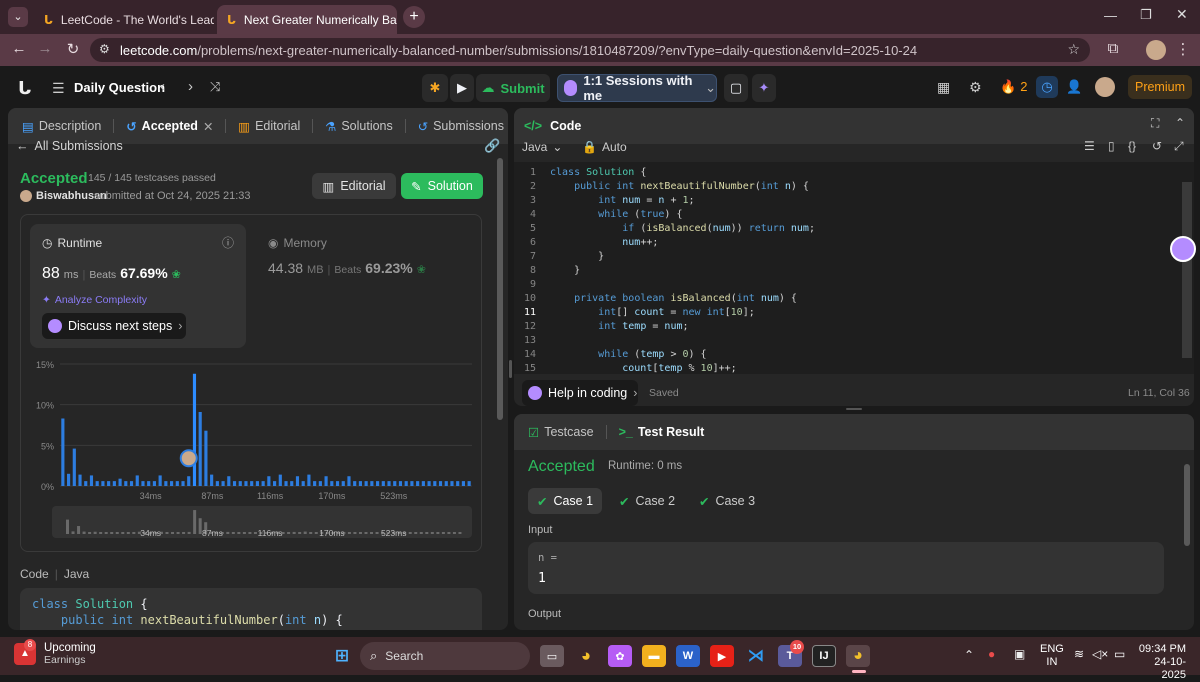 The image size is (1200, 682). Describe the element at coordinates (1019, 654) in the screenshot. I see `security-icon: ▣` at that location.